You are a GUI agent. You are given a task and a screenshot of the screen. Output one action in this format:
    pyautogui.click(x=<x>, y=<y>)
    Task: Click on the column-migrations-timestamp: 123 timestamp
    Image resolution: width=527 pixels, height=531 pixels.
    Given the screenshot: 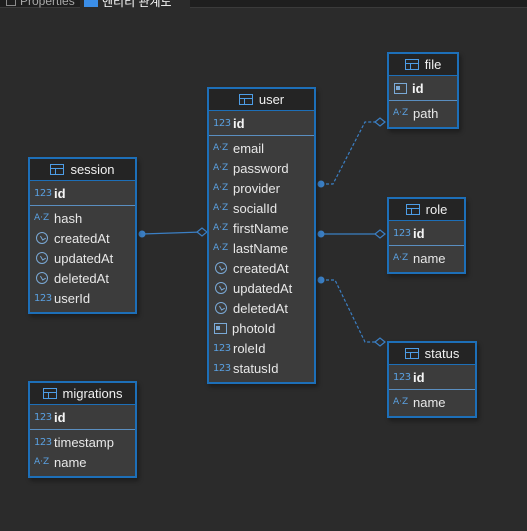 What is the action you would take?
    pyautogui.click(x=82, y=442)
    